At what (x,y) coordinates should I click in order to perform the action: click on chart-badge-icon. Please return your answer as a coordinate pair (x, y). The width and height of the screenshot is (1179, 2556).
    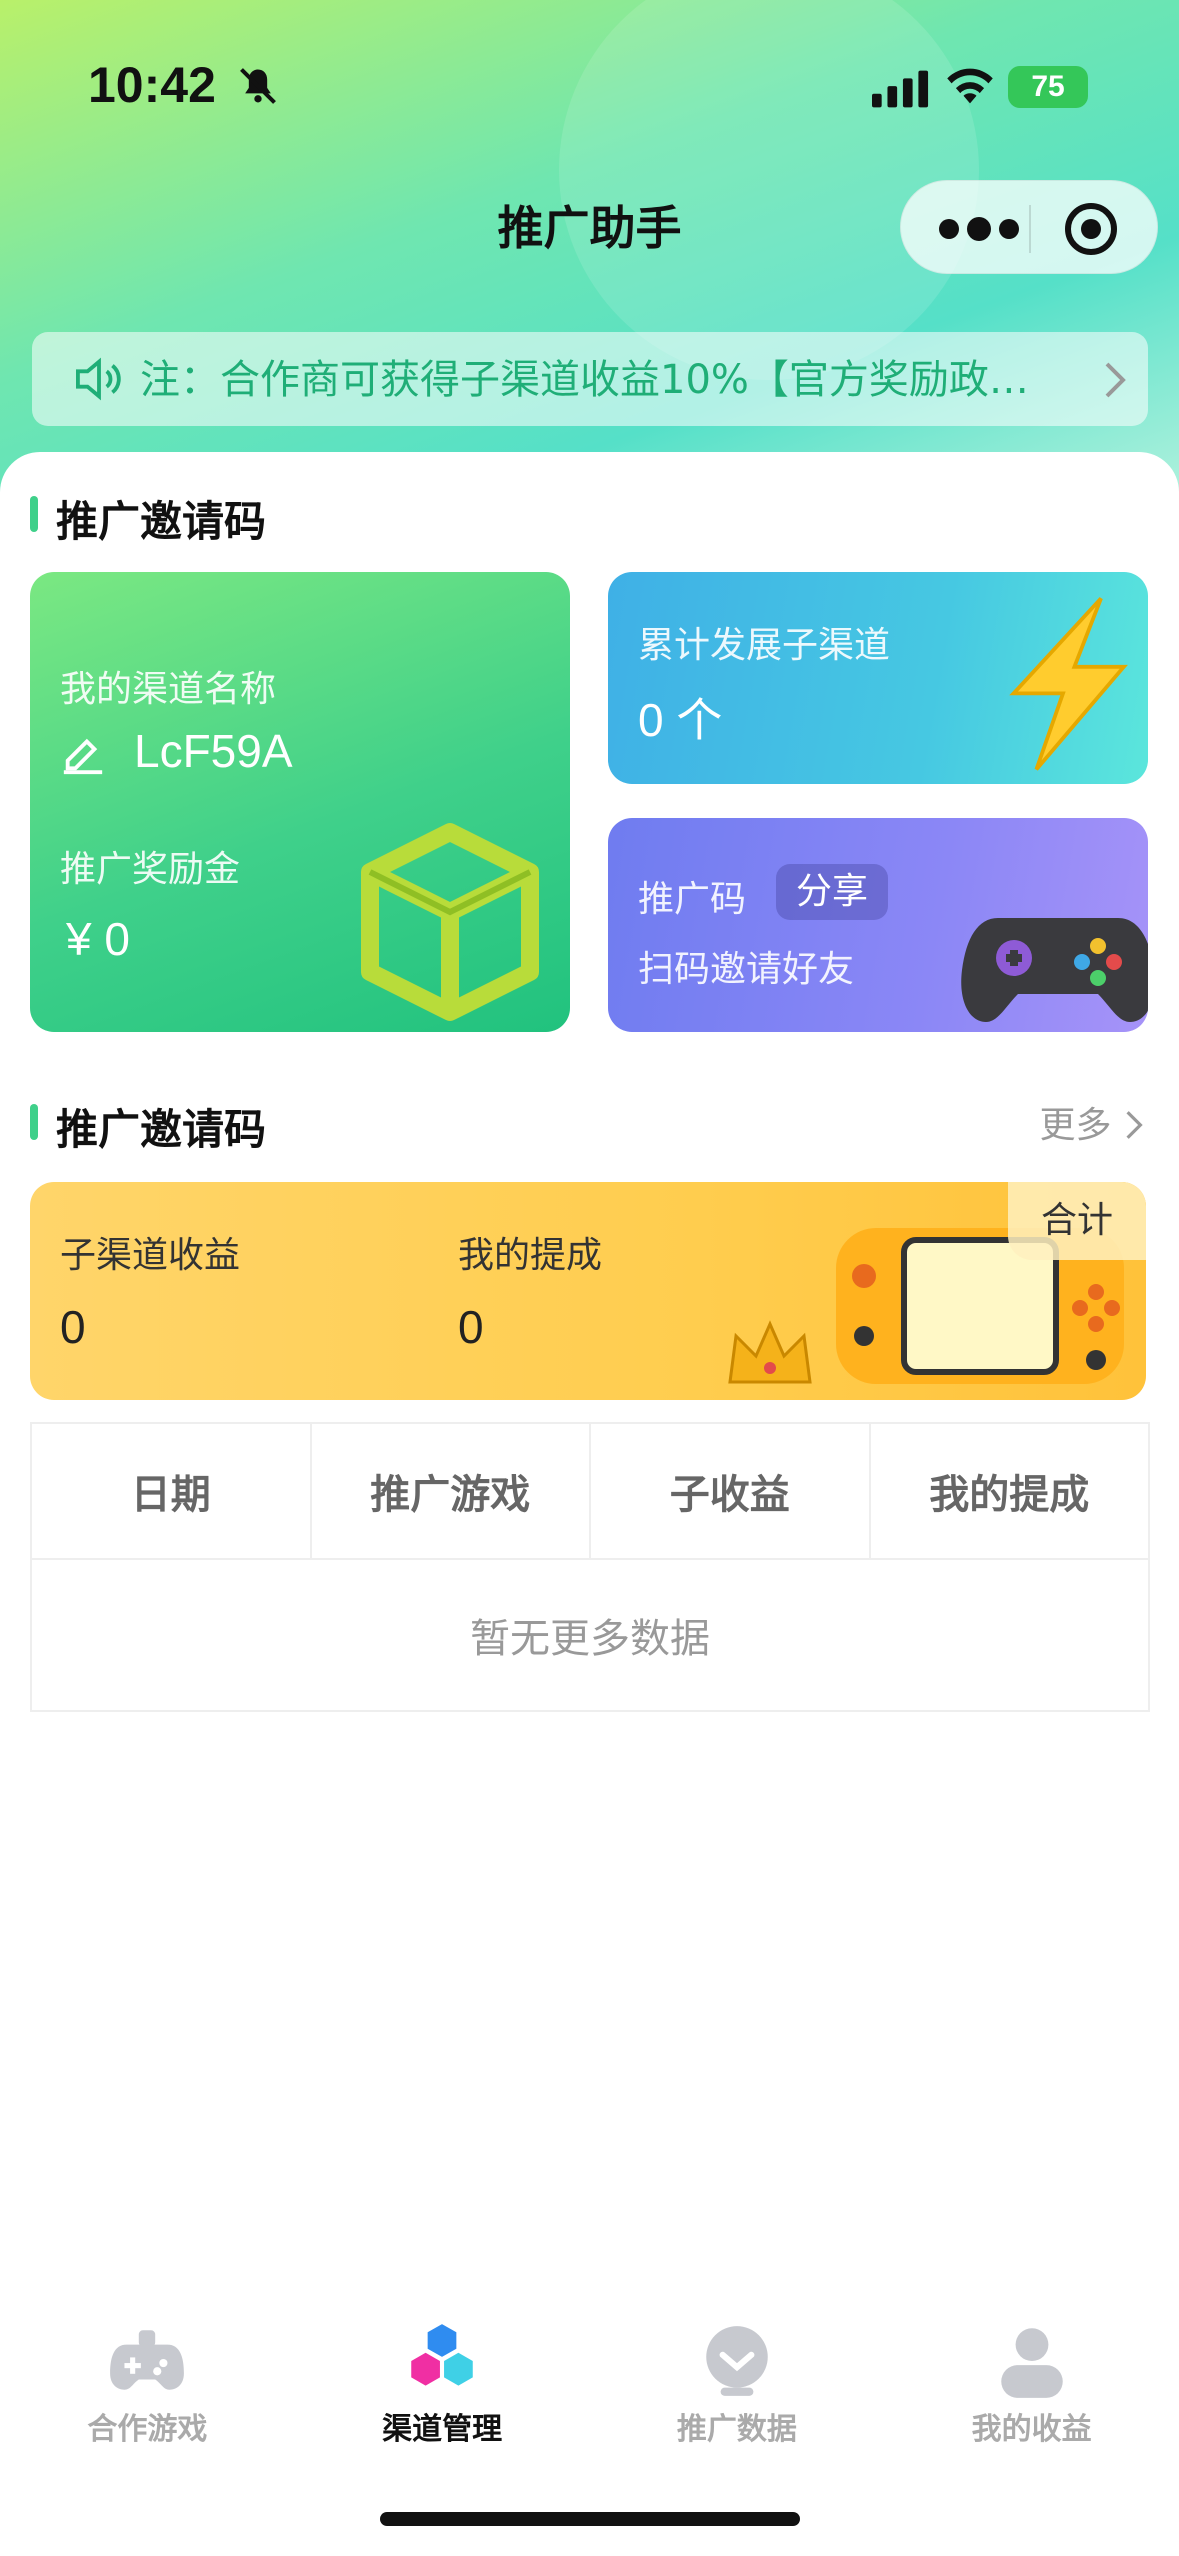
    Looking at the image, I should click on (737, 2361).